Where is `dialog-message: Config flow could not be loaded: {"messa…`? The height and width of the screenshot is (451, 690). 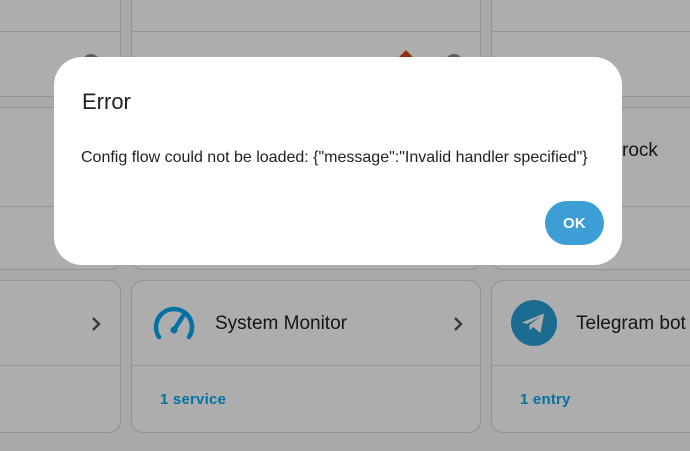 dialog-message: Config flow could not be loaded: {"messa… is located at coordinates (334, 157).